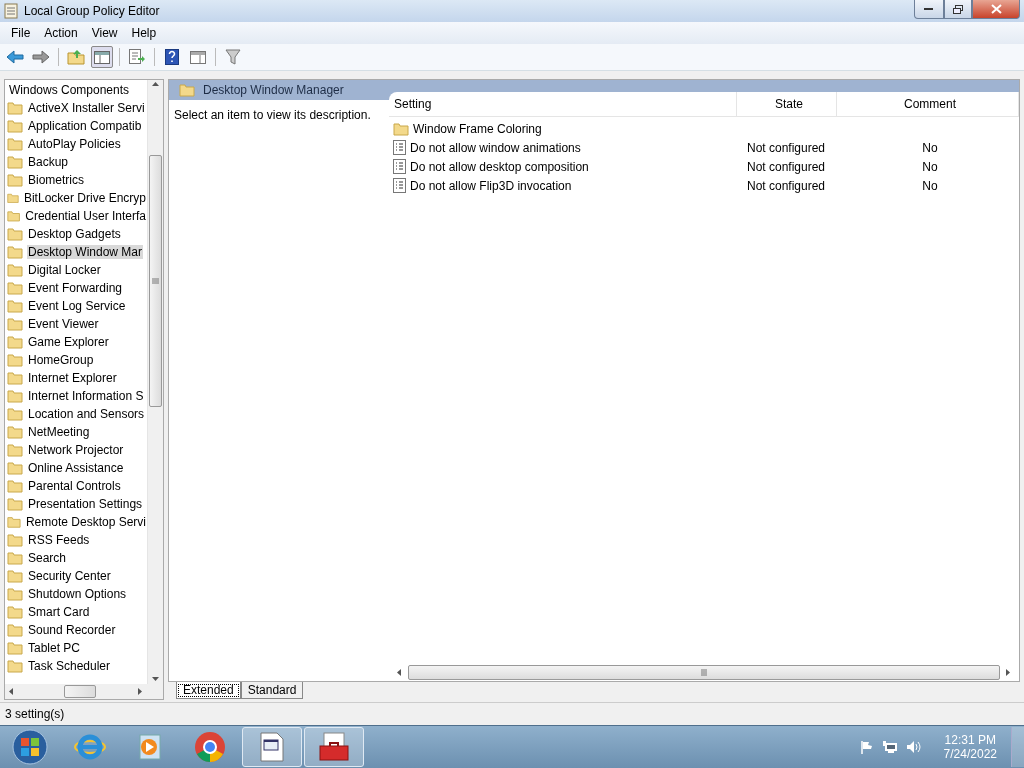 Image resolution: width=1024 pixels, height=768 pixels. Describe the element at coordinates (86, 396) in the screenshot. I see `tree-item: Internet Information S` at that location.